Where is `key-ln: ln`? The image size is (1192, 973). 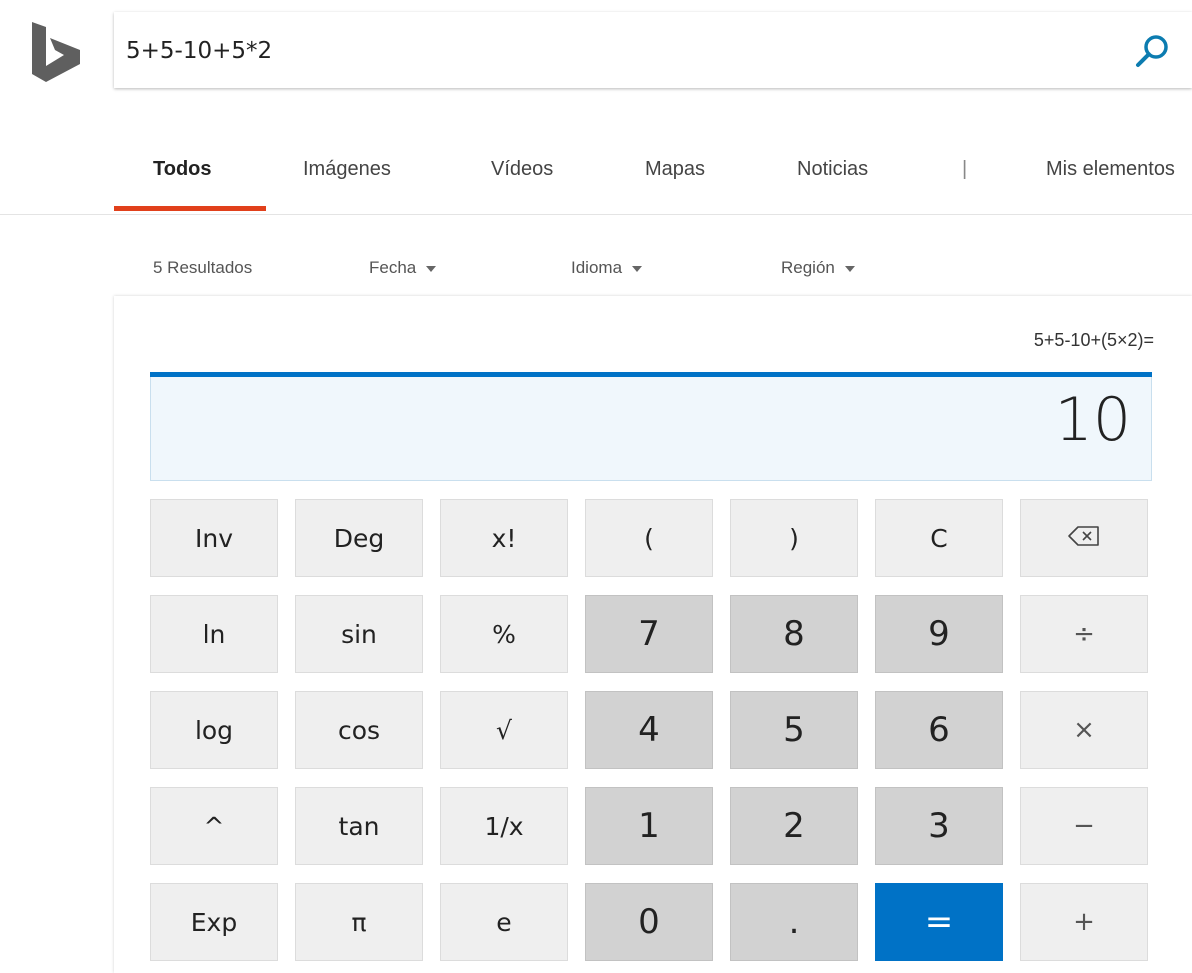
key-ln: ln is located at coordinates (214, 634).